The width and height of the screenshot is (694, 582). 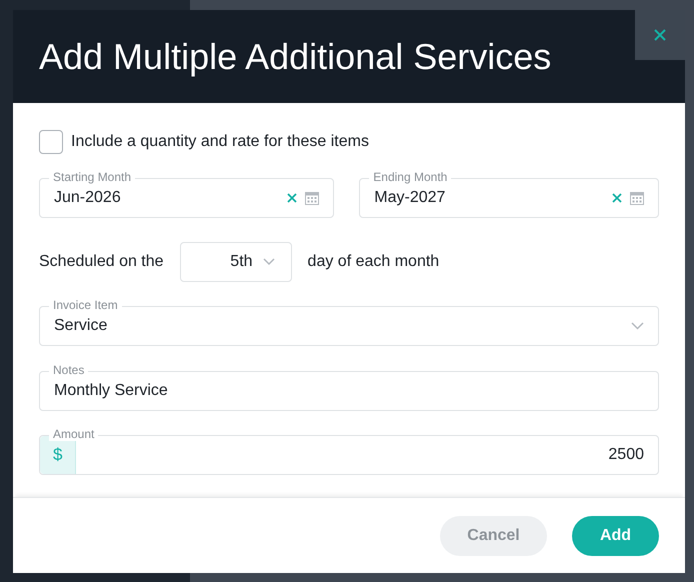 What do you see at coordinates (85, 305) in the screenshot?
I see `field-label: Invoice Item` at bounding box center [85, 305].